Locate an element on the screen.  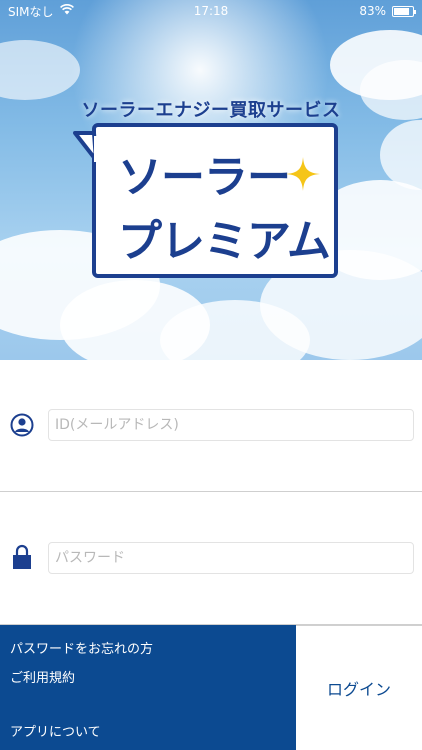
user-icon is located at coordinates (22, 425).